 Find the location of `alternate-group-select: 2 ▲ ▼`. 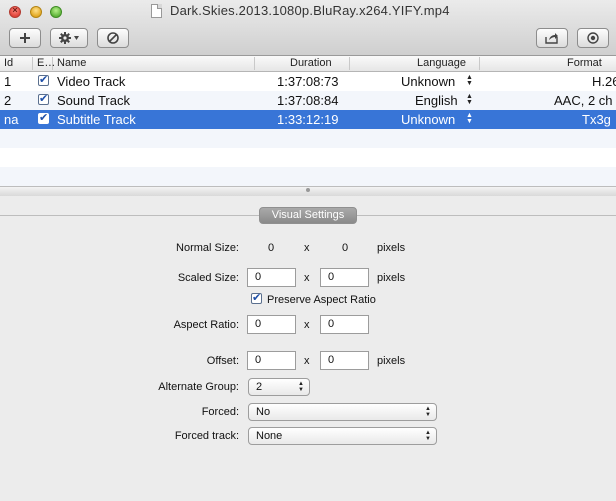

alternate-group-select: 2 ▲ ▼ is located at coordinates (279, 387).